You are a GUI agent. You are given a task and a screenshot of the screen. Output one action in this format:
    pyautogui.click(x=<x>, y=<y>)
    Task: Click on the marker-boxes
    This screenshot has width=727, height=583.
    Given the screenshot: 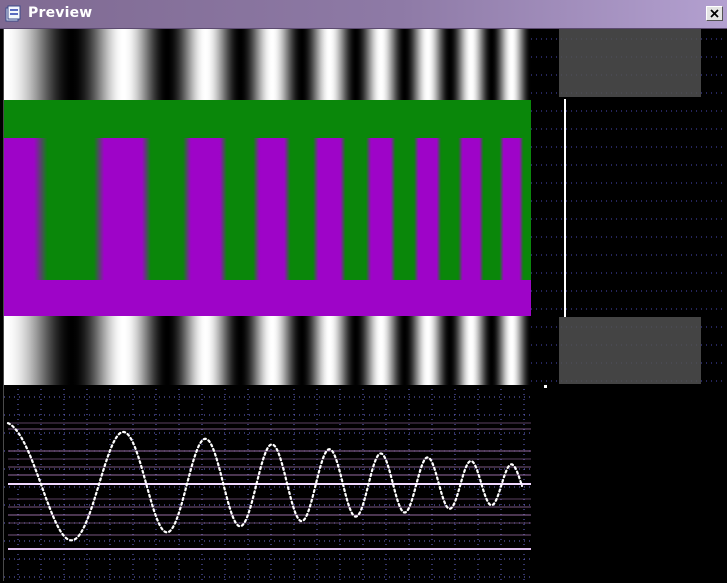 What is the action you would take?
    pyautogui.click(x=622, y=208)
    